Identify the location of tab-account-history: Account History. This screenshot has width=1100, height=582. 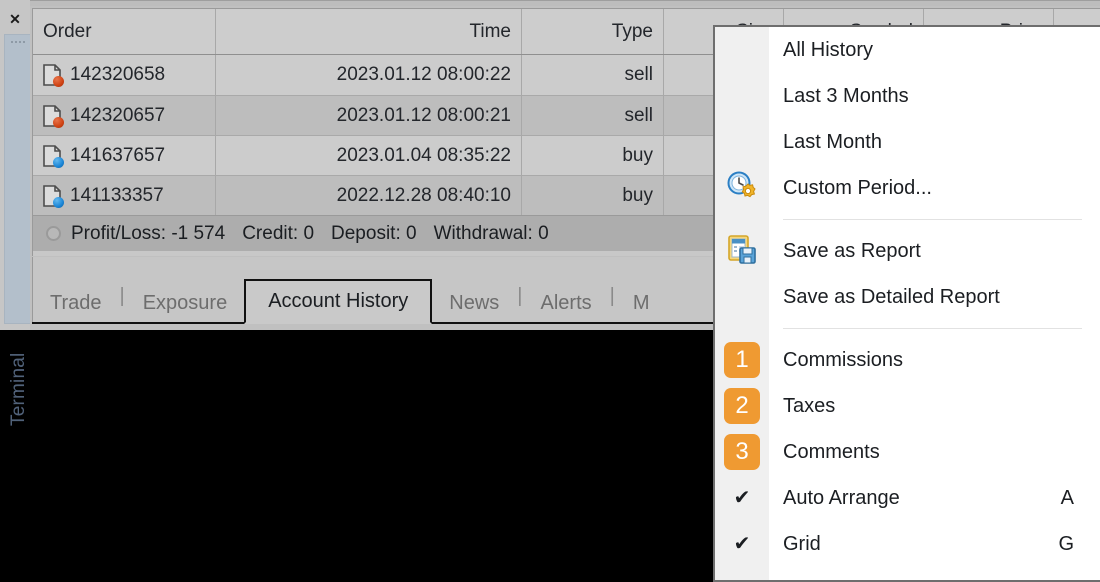
(338, 301).